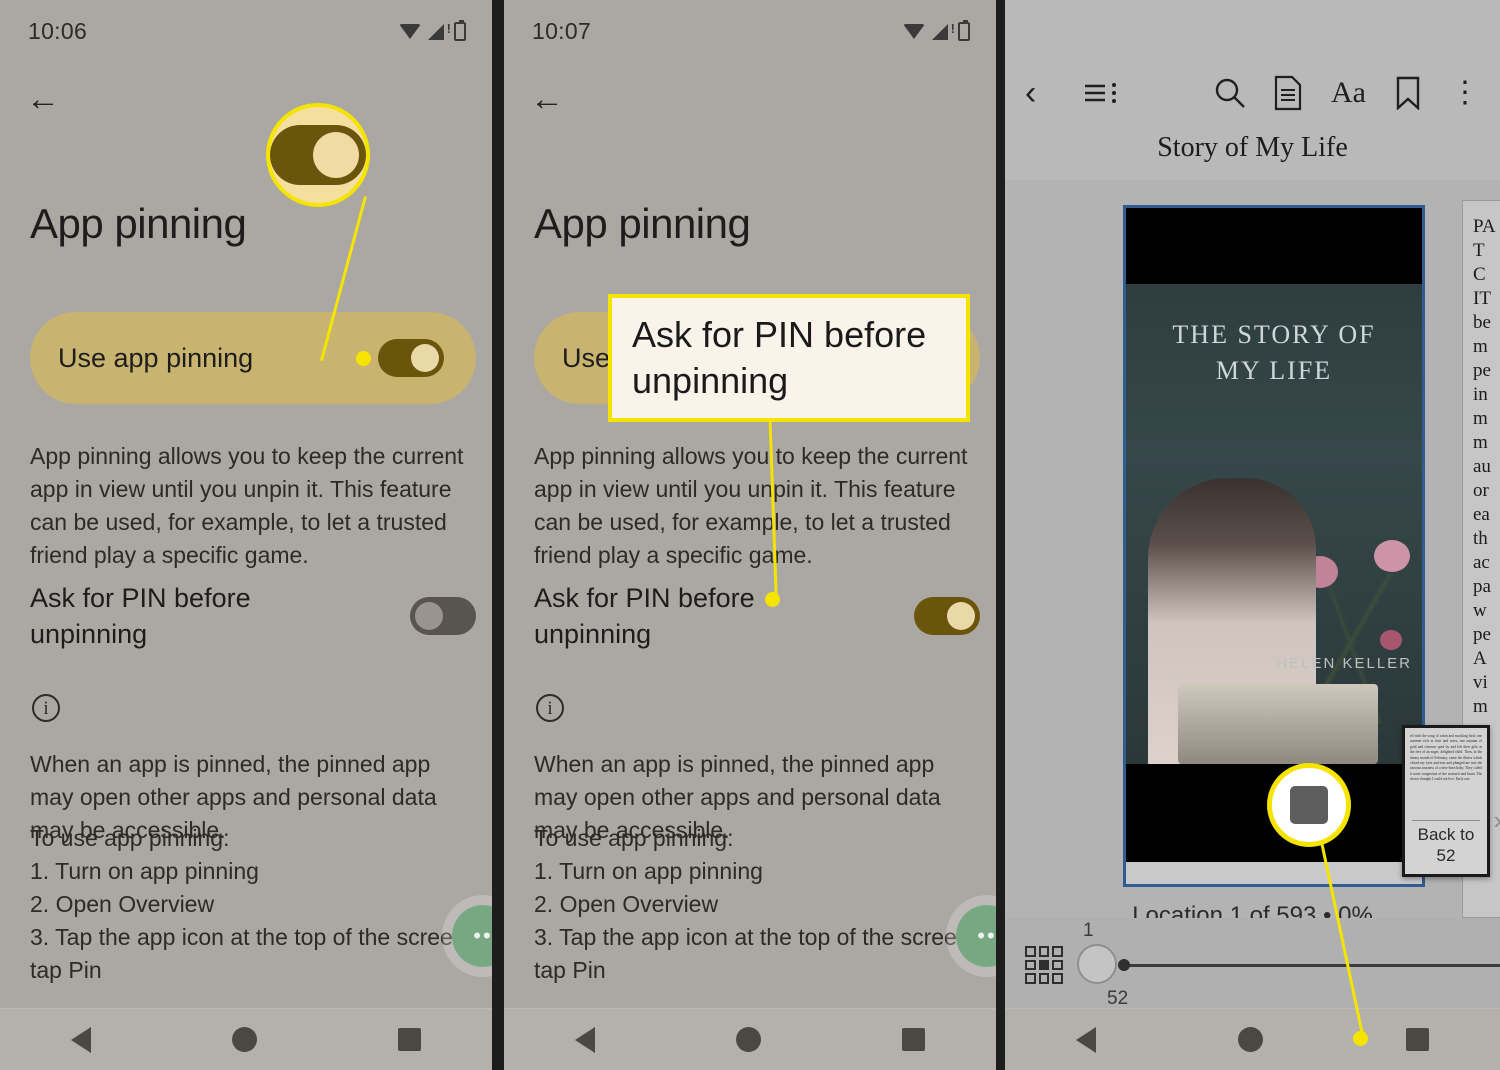 The image size is (1500, 1070). Describe the element at coordinates (1030, 93) in the screenshot. I see `back-chevron-icon: ‹` at that location.